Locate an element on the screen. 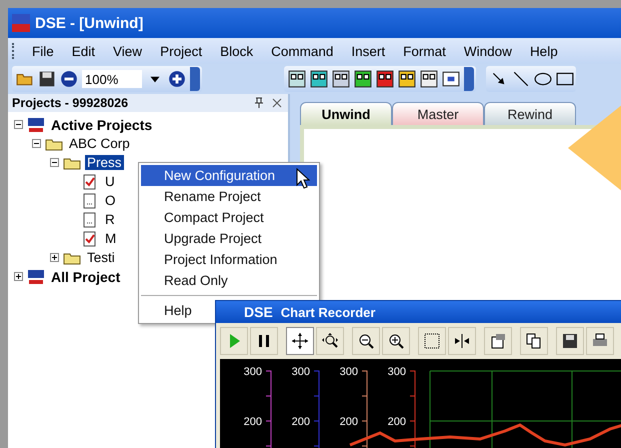  menu-item: Project Information is located at coordinates (214, 259).